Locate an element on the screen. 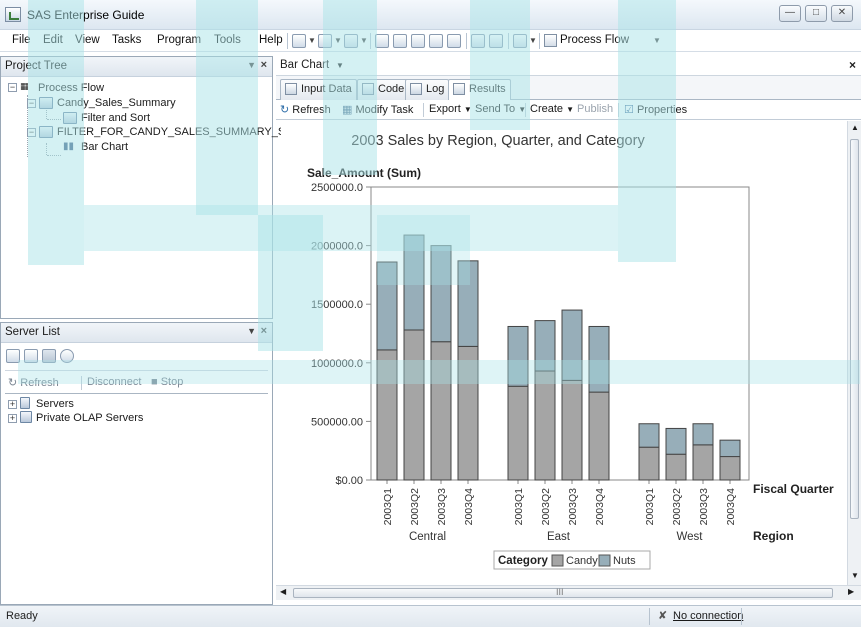  menu-view: View is located at coordinates (87, 40).